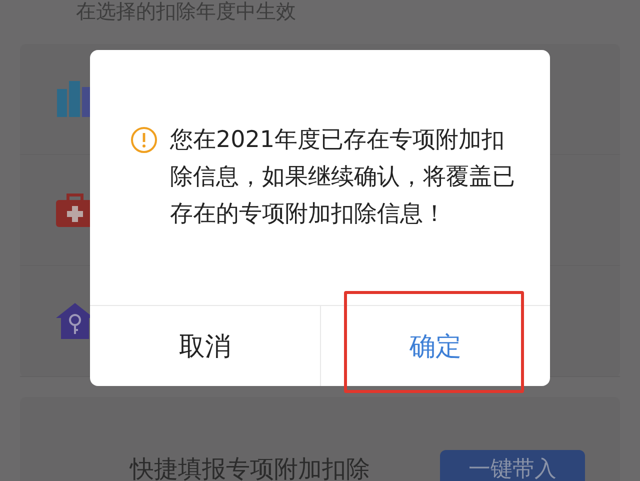  What do you see at coordinates (342, 177) in the screenshot?
I see `dialog-message: 您在2021年度已存在专项附加扣除信息，如果继续确认，将覆盖已存在的专项附加扣除信息！` at bounding box center [342, 177].